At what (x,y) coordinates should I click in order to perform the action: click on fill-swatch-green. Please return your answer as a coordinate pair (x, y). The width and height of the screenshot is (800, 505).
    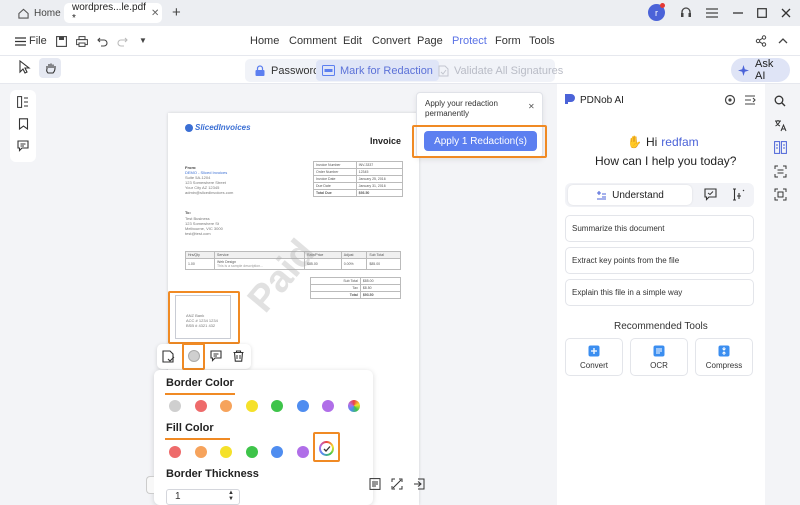
    Looking at the image, I should click on (251, 452).